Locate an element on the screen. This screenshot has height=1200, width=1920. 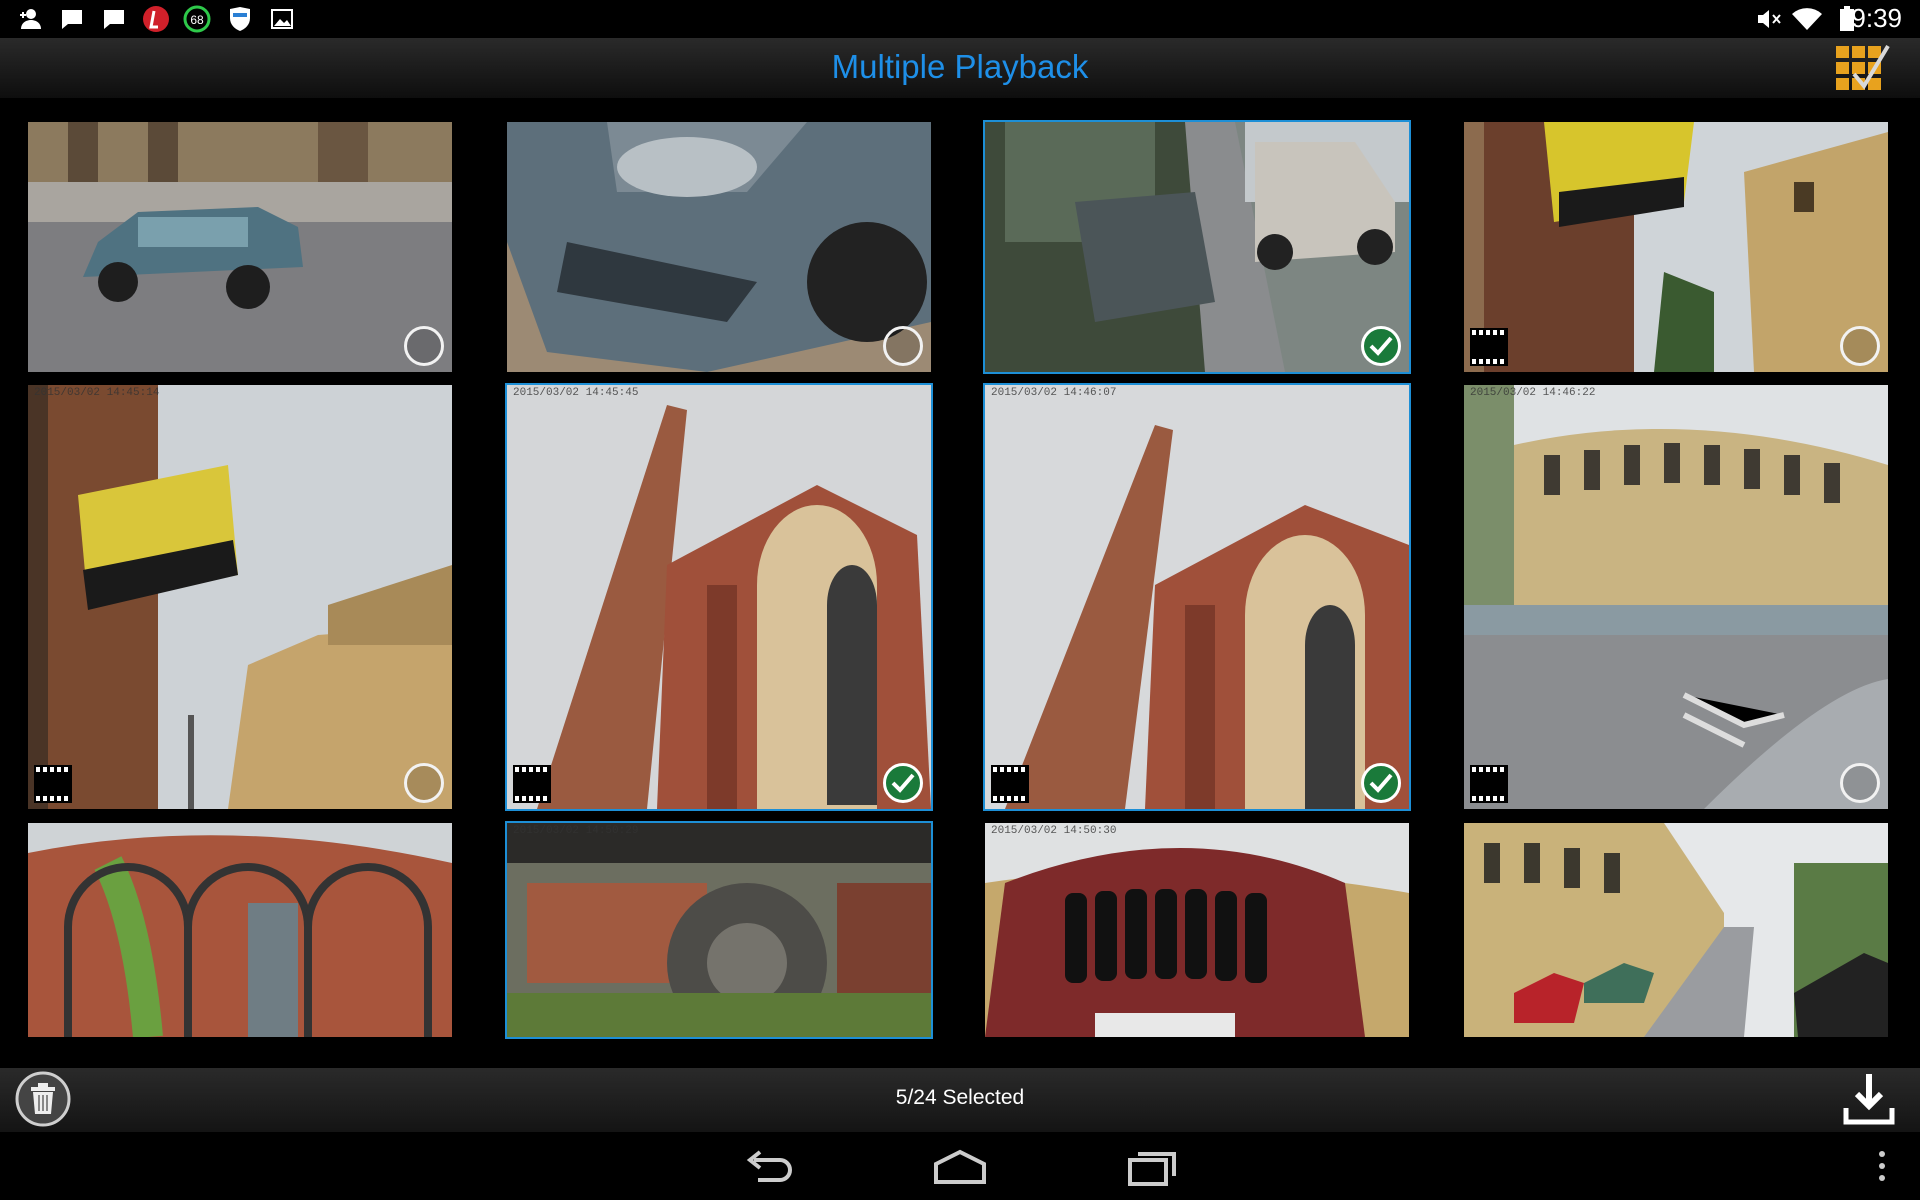
shield-icon is located at coordinates (240, 19).